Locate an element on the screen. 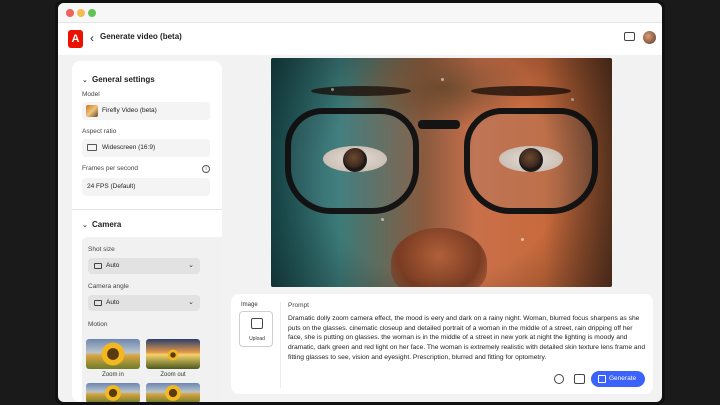  adobe-logo: A is located at coordinates (75, 39).